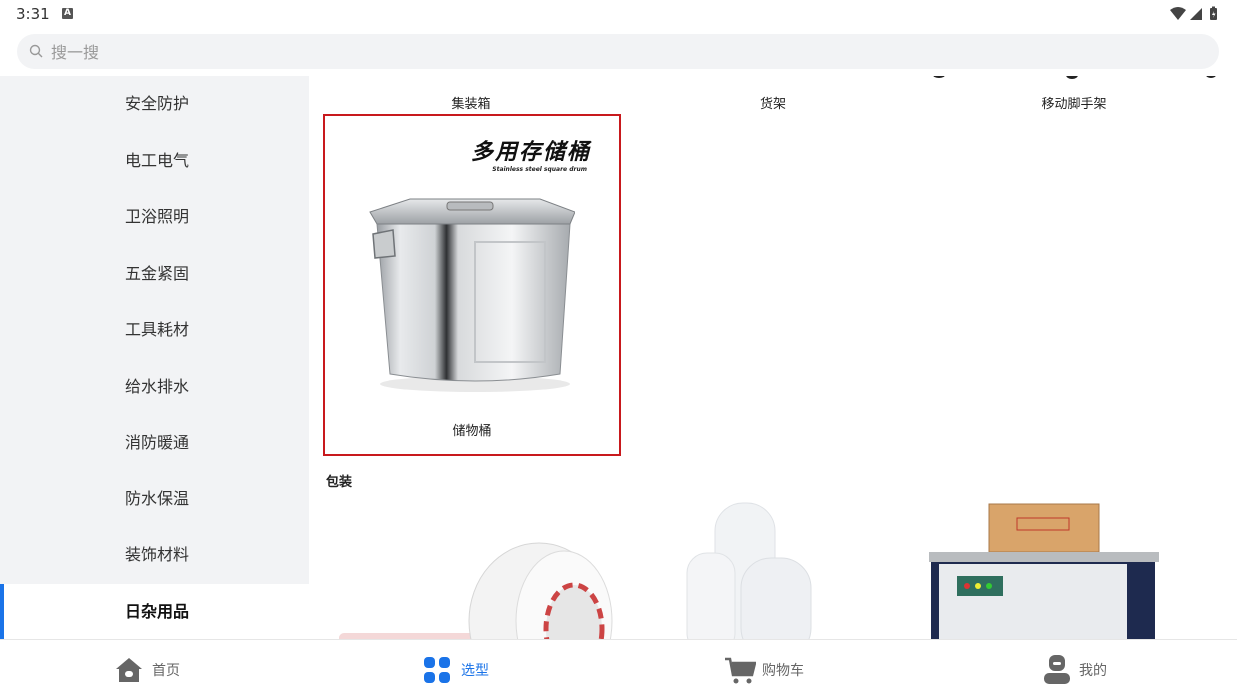 The image size is (1237, 696). I want to click on stretch-film-image, so click(771, 568).